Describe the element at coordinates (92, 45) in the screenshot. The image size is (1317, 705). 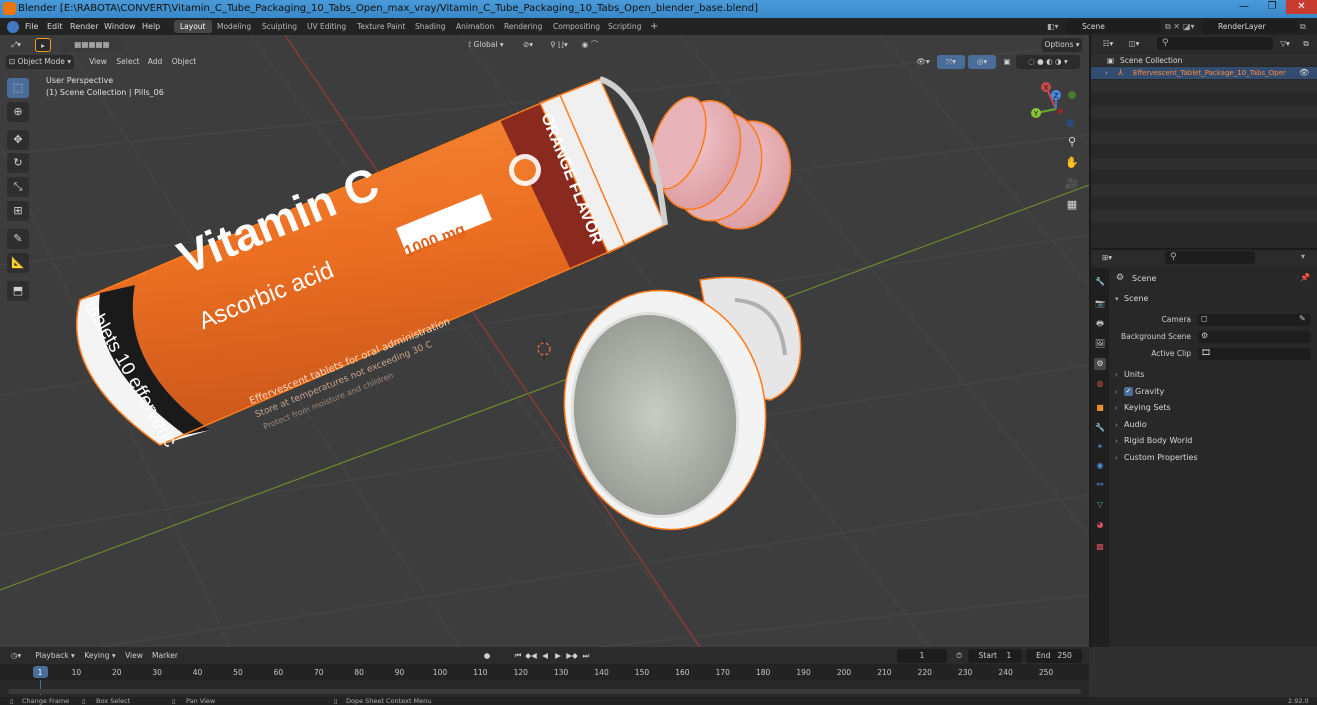
I see `select-mode-icons: ▦▦▦▦▦` at that location.